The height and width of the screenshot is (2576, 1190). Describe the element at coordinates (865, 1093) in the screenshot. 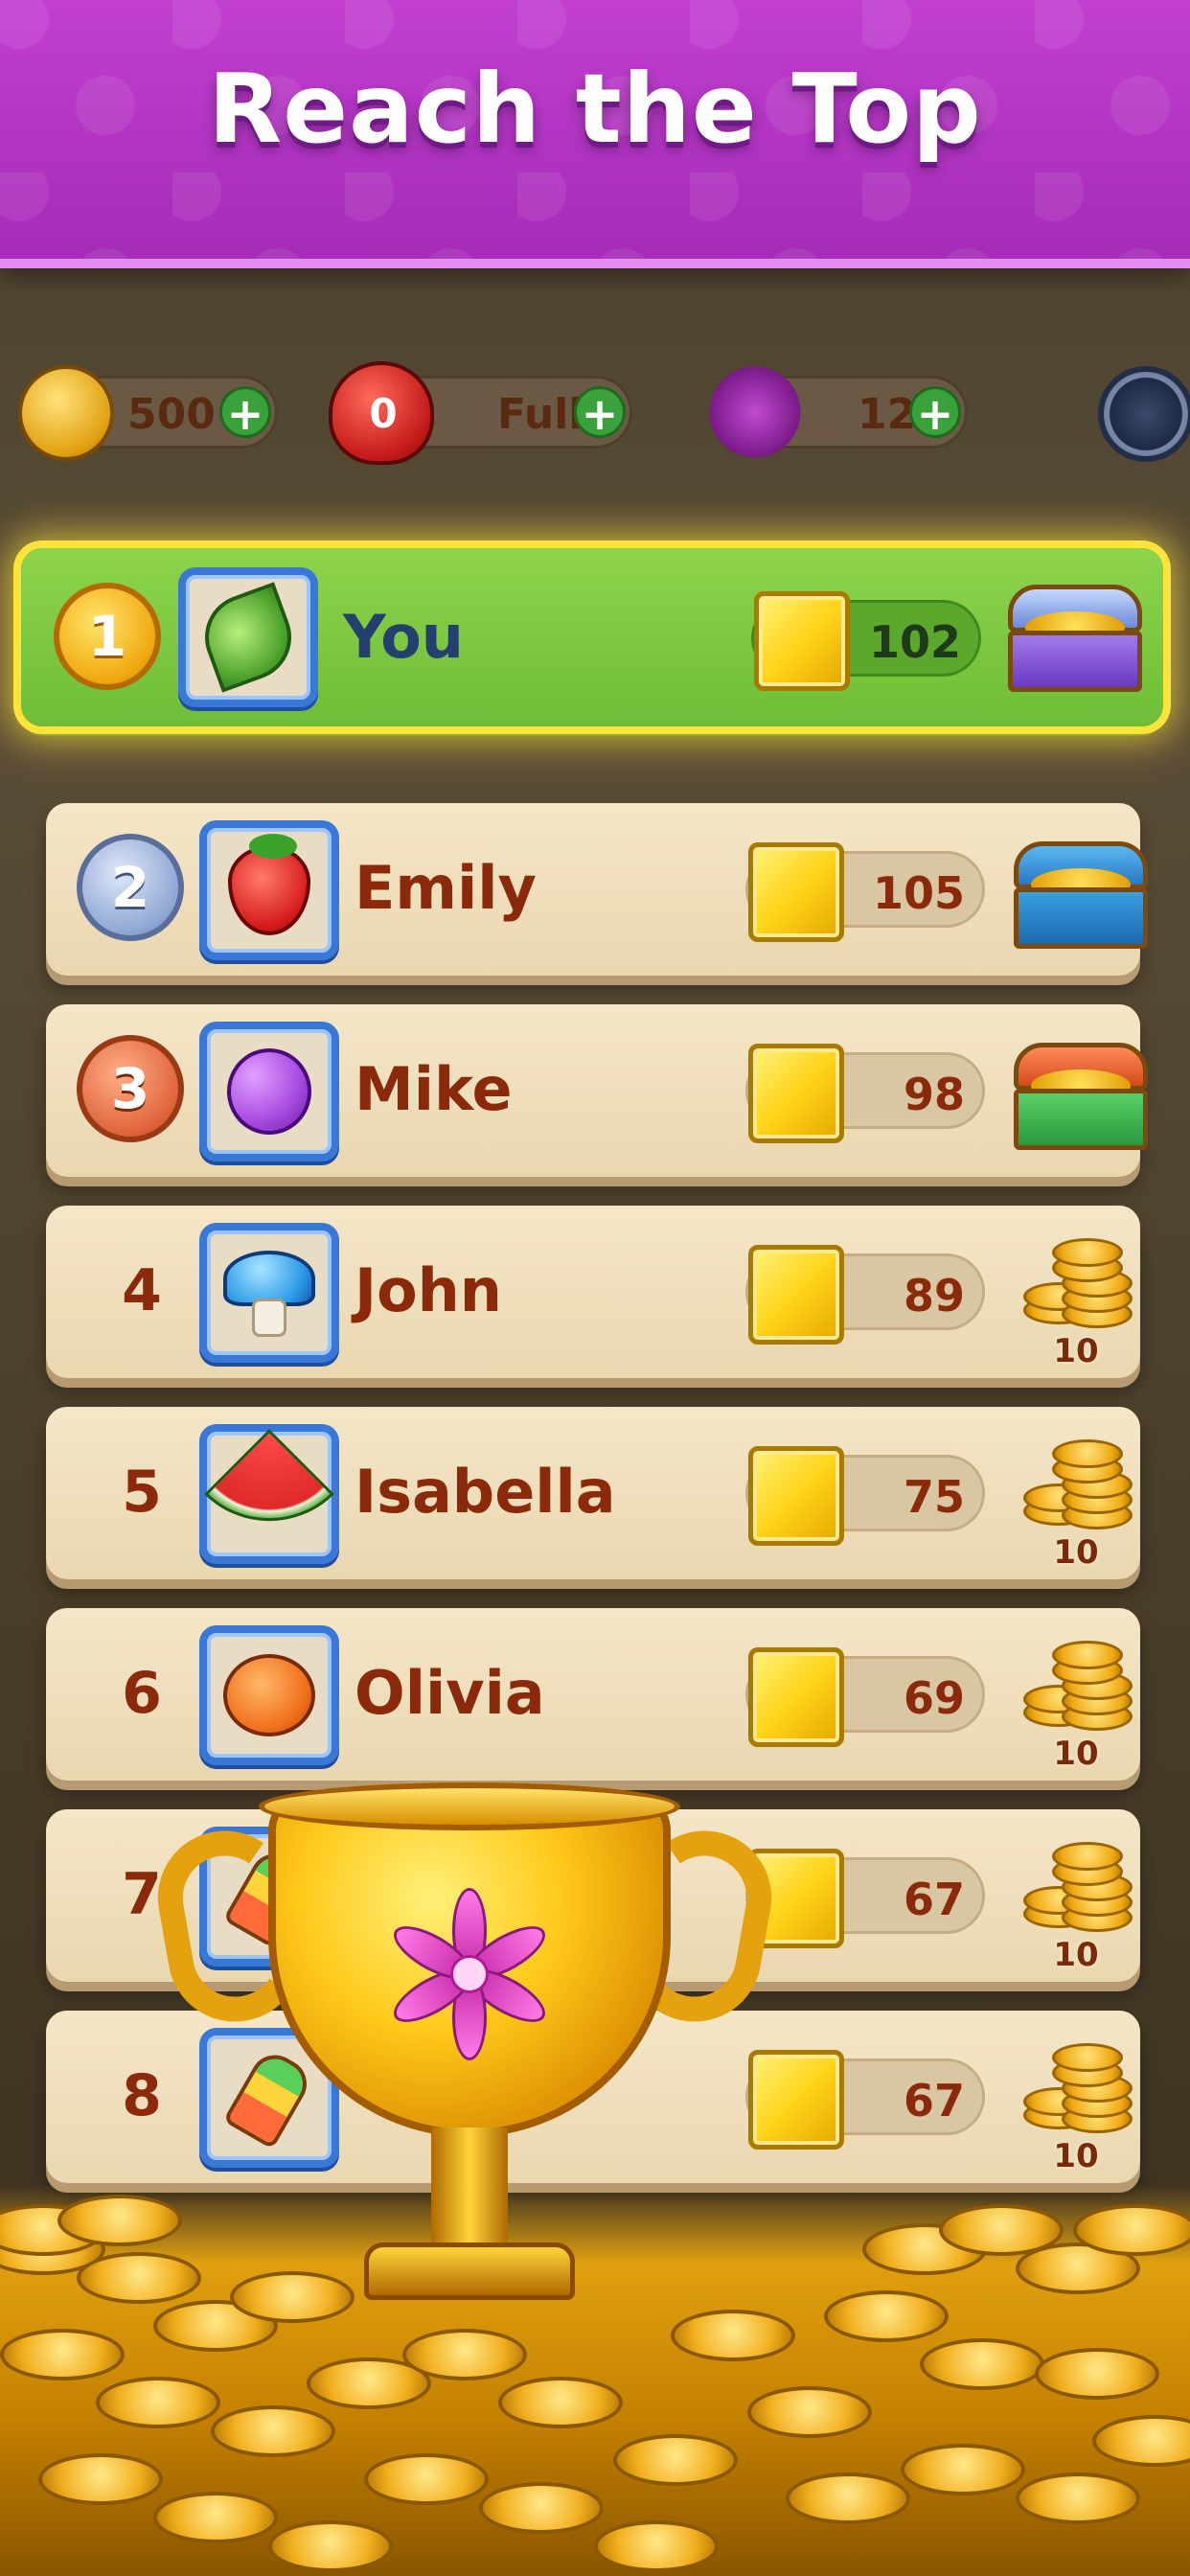

I see `score-bar: 98` at that location.